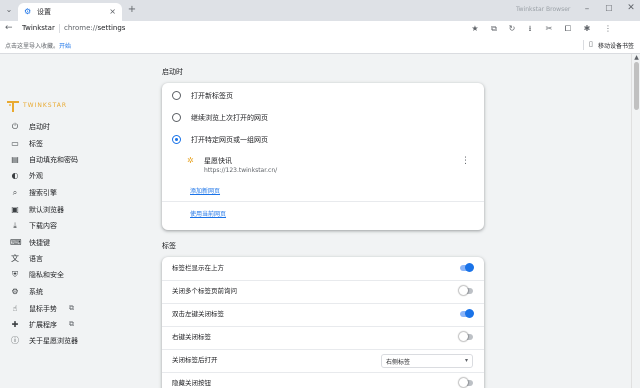  Describe the element at coordinates (111, 28) in the screenshot. I see `url-path: settings` at that location.